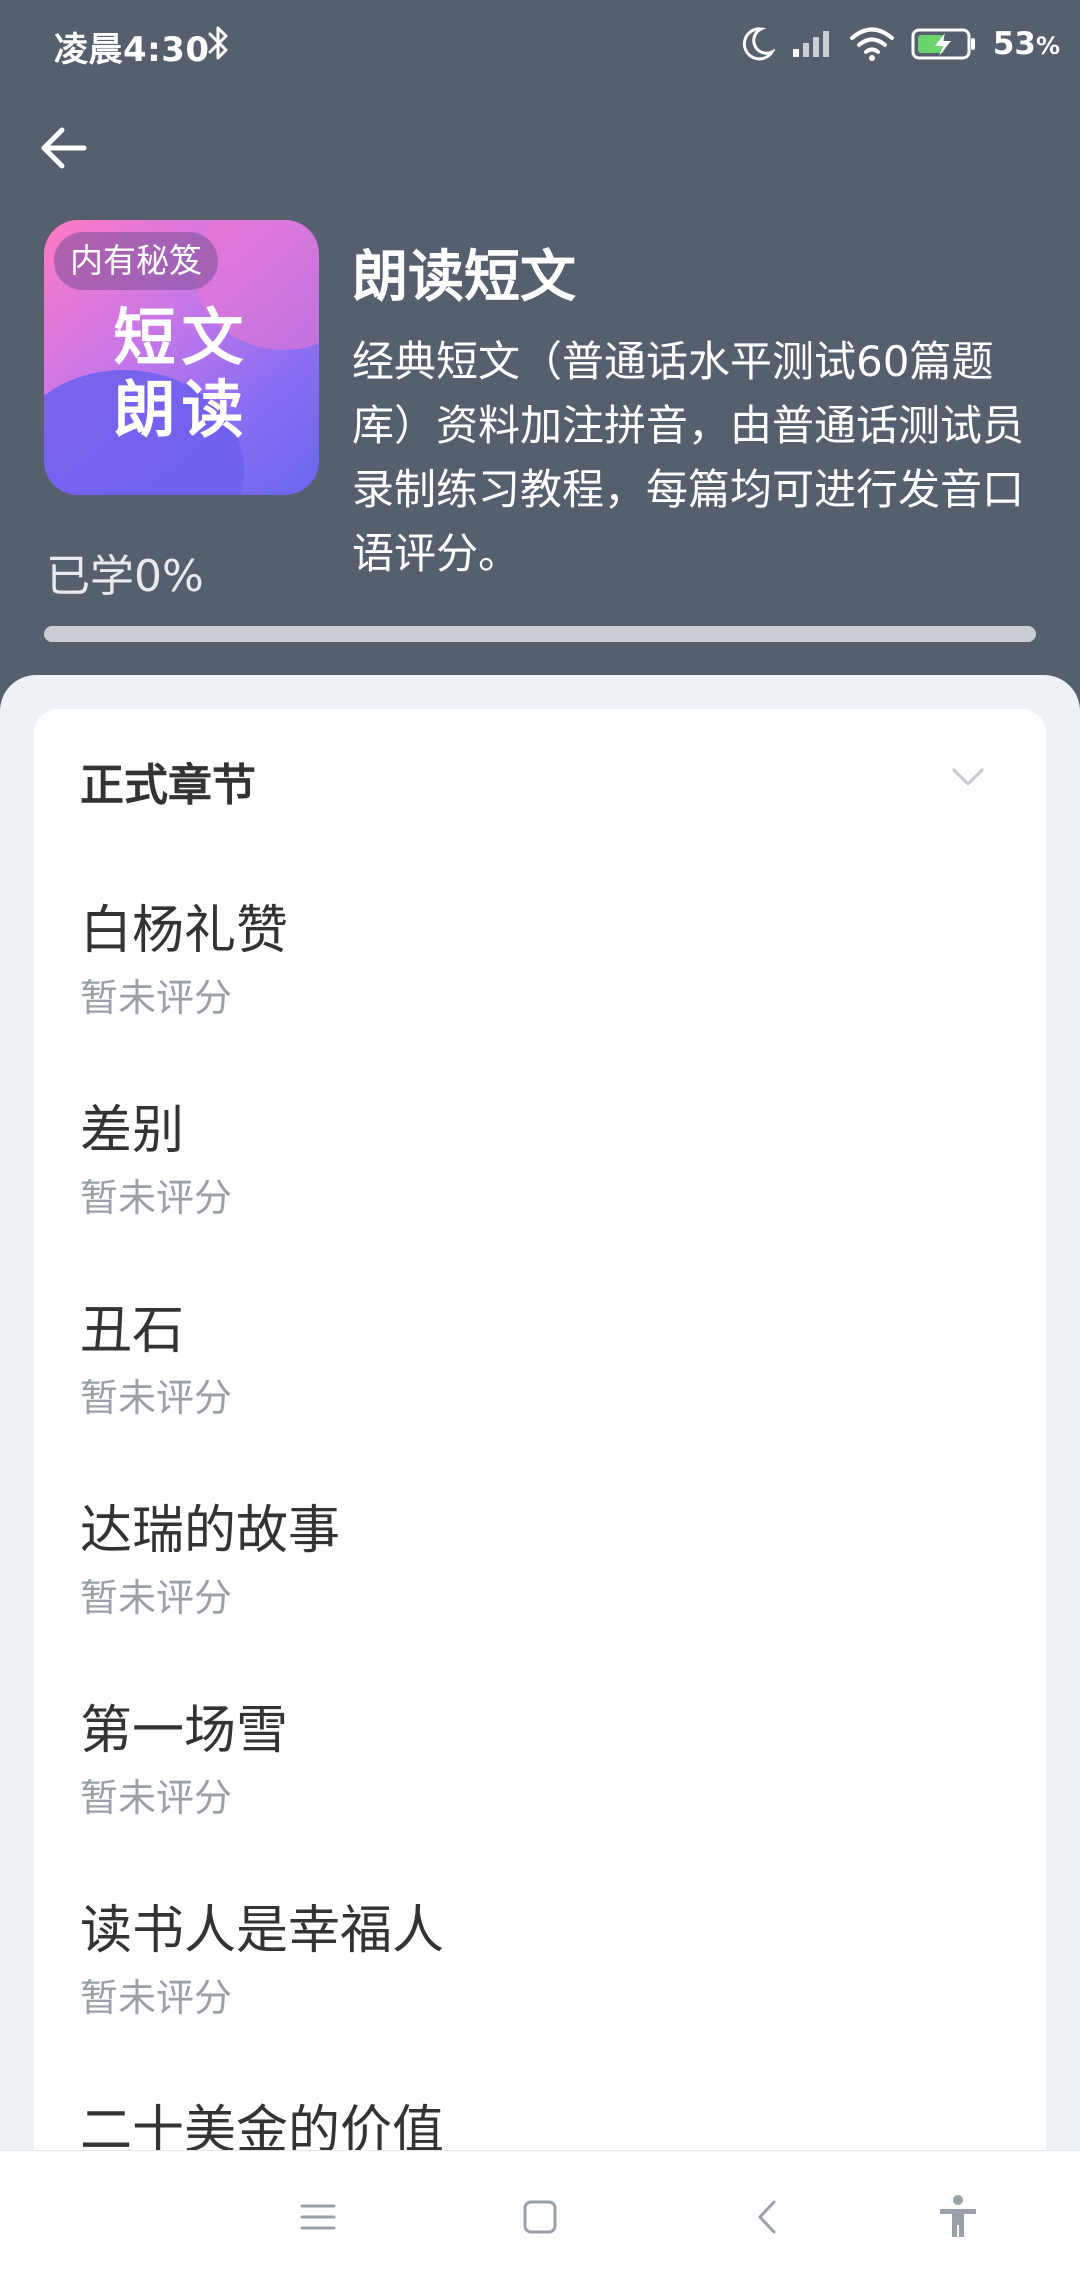  I want to click on chapter-title: 白杨礼赞, so click(184, 931).